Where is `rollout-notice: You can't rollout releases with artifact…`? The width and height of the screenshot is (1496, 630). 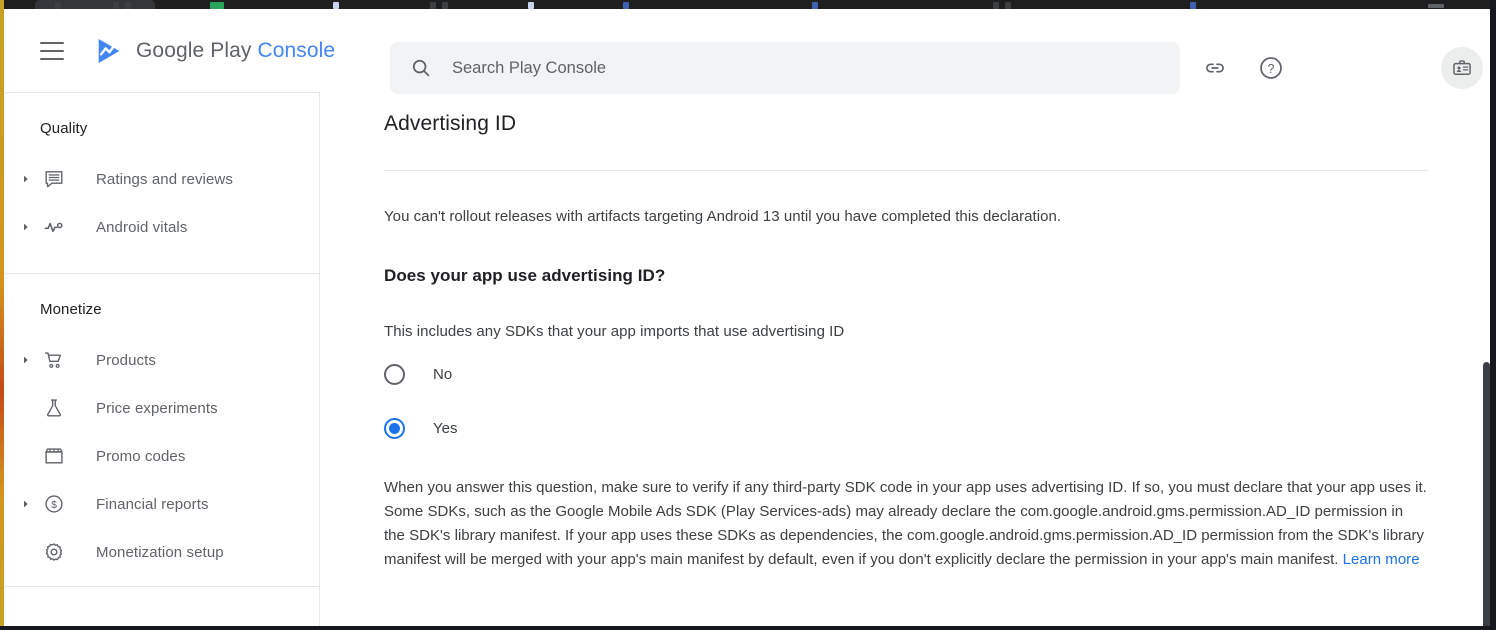 rollout-notice: You can't rollout releases with artifact… is located at coordinates (723, 216).